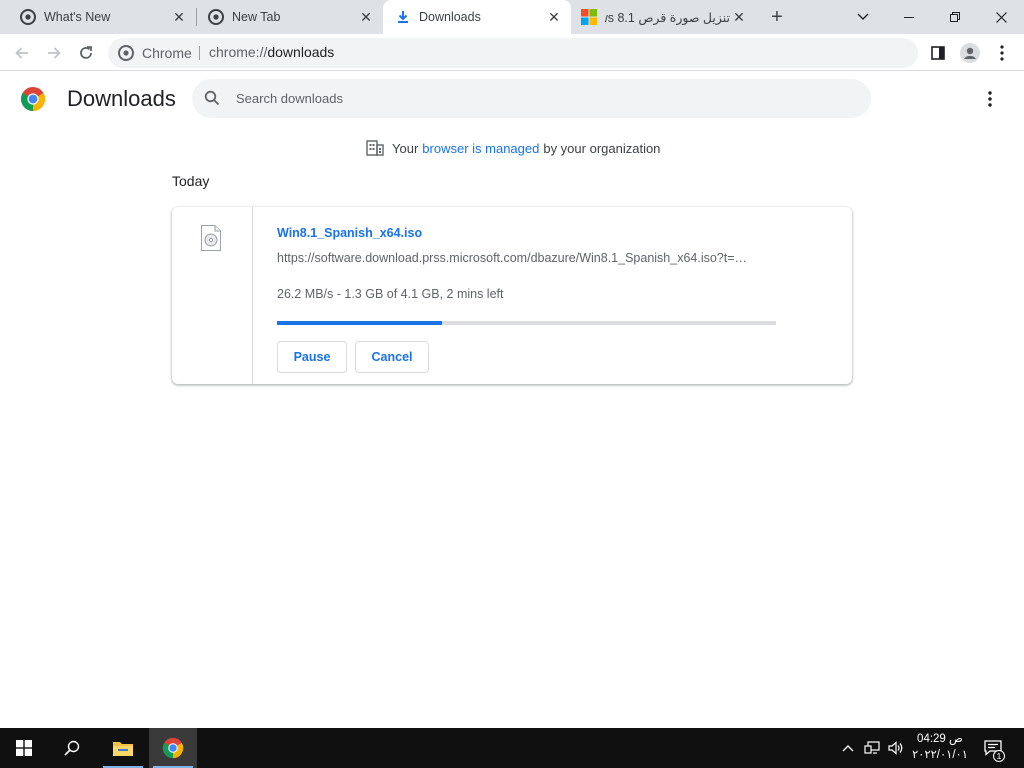  What do you see at coordinates (212, 100) in the screenshot?
I see `search-icon` at bounding box center [212, 100].